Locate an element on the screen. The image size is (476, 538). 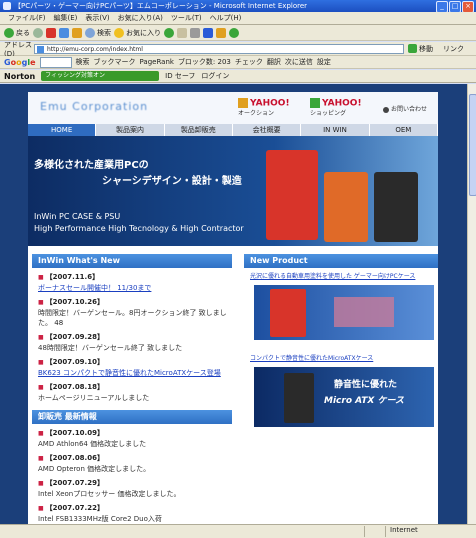
nav-inwin: IN WIN is located at coordinates (335, 130).